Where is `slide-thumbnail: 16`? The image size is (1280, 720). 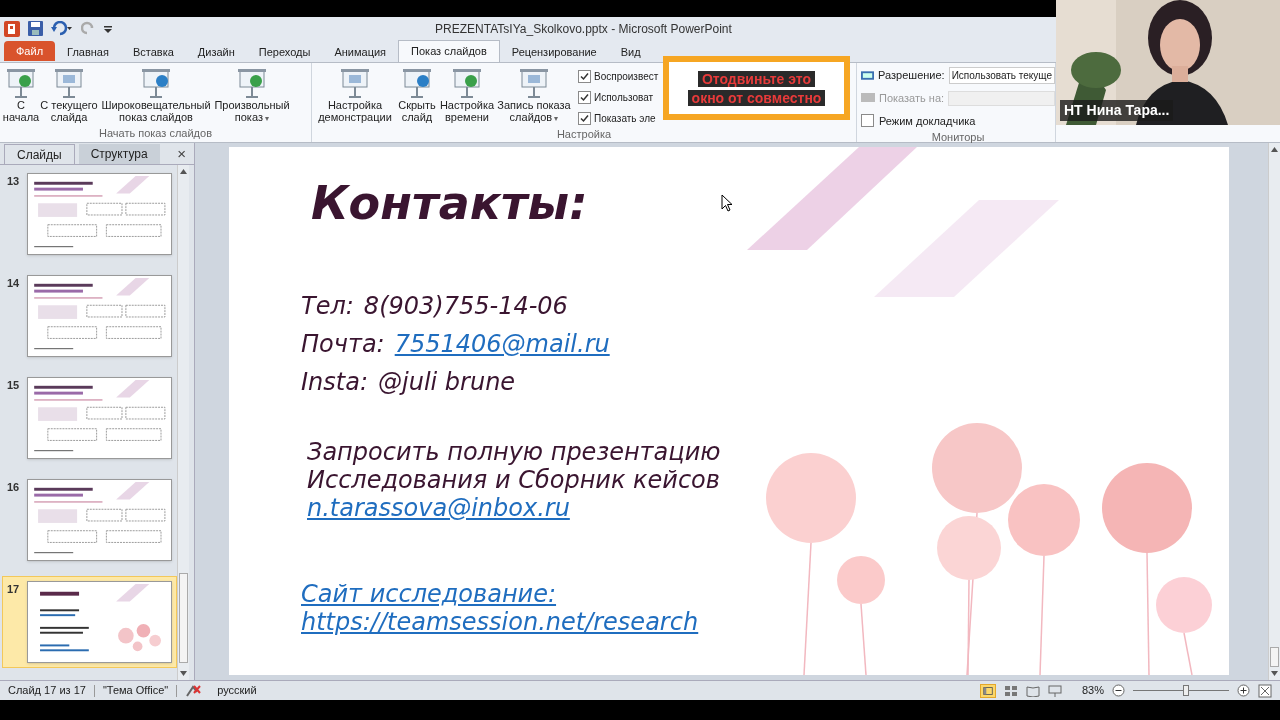 slide-thumbnail: 16 is located at coordinates (89, 520).